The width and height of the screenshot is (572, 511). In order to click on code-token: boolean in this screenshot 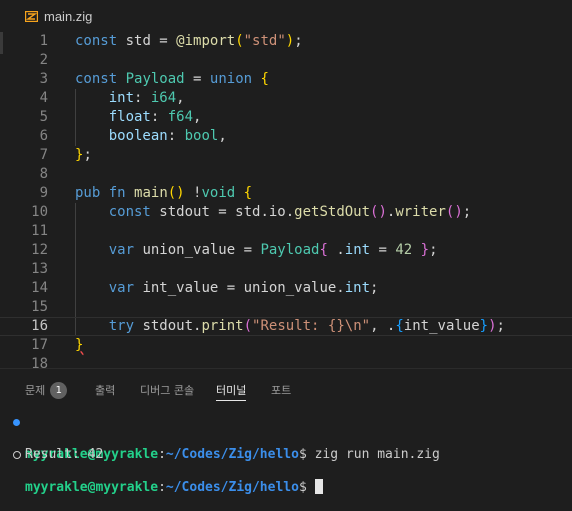, I will do `click(138, 136)`.